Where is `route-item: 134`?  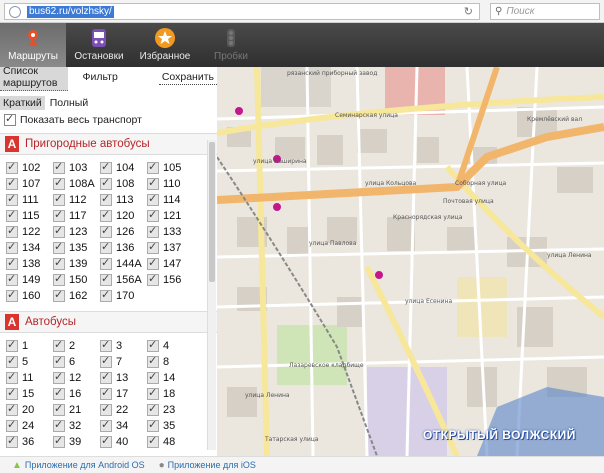
route-item: 134 is located at coordinates (29, 247).